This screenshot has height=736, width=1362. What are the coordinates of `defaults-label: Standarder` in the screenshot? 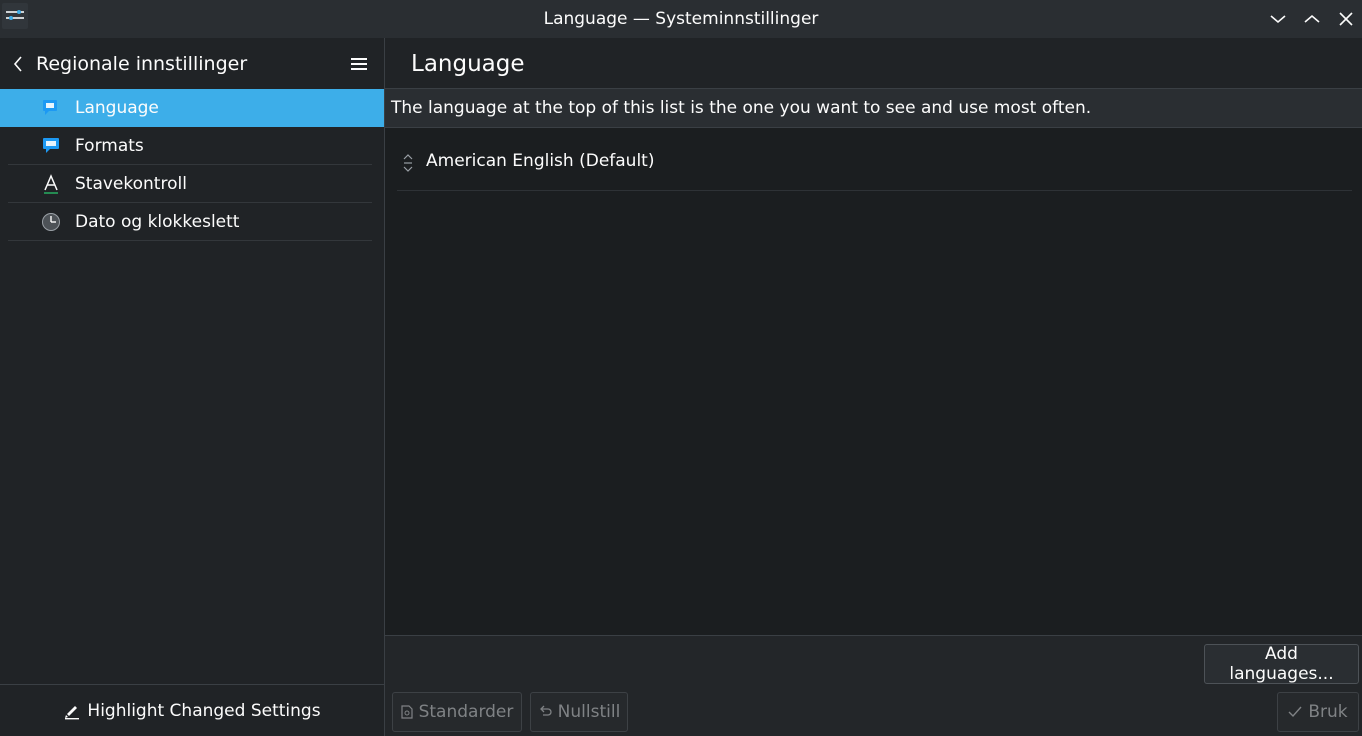 It's located at (466, 712).